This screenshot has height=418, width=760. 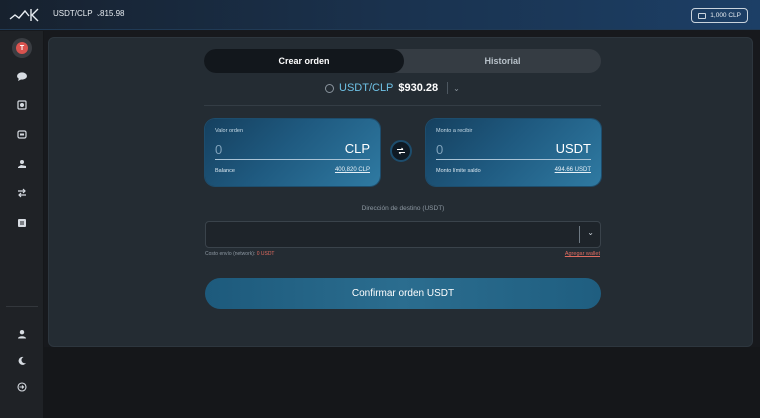 What do you see at coordinates (403, 234) in the screenshot?
I see `destination-select: ⌄` at bounding box center [403, 234].